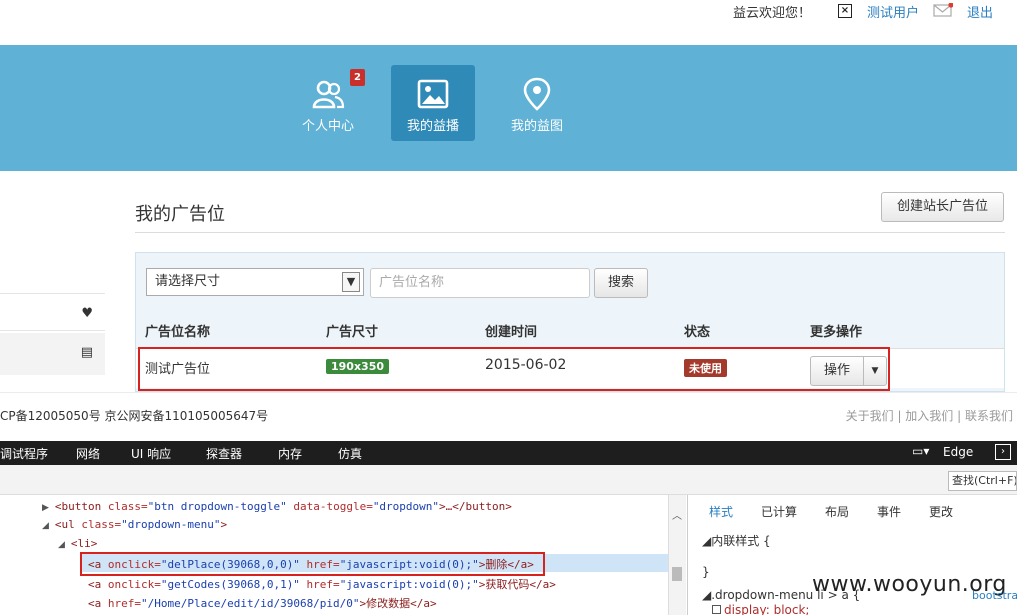 Image resolution: width=1017 pixels, height=615 pixels. I want to click on chevron-up-icon: ︿, so click(677, 514).